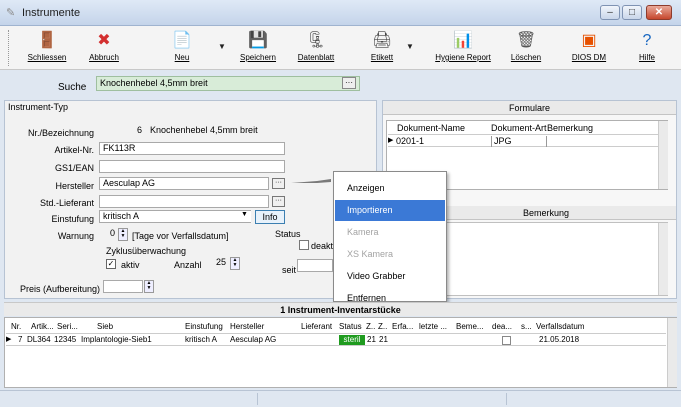  I want to click on document-row: ▶ 0201-1 JPG, so click(523, 140).